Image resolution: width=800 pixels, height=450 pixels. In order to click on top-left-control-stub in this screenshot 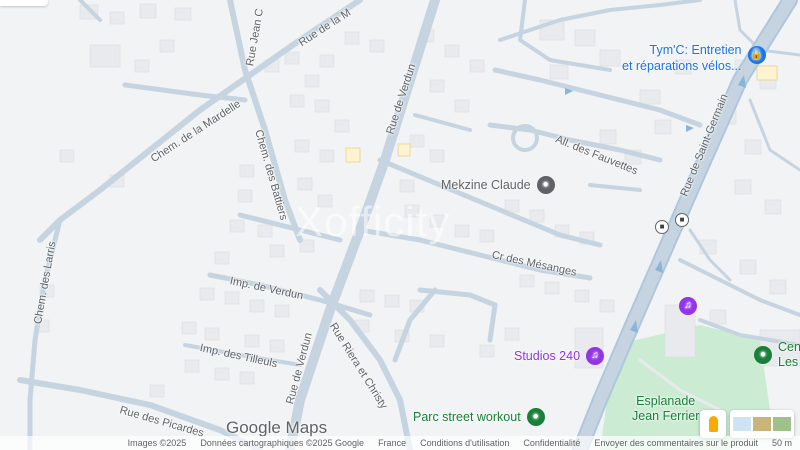, I will do `click(24, 3)`.